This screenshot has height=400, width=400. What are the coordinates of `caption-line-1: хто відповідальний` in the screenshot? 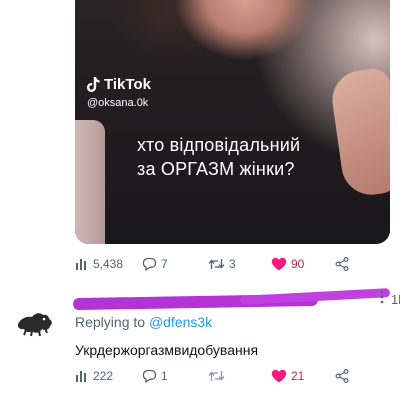 It's located at (219, 145).